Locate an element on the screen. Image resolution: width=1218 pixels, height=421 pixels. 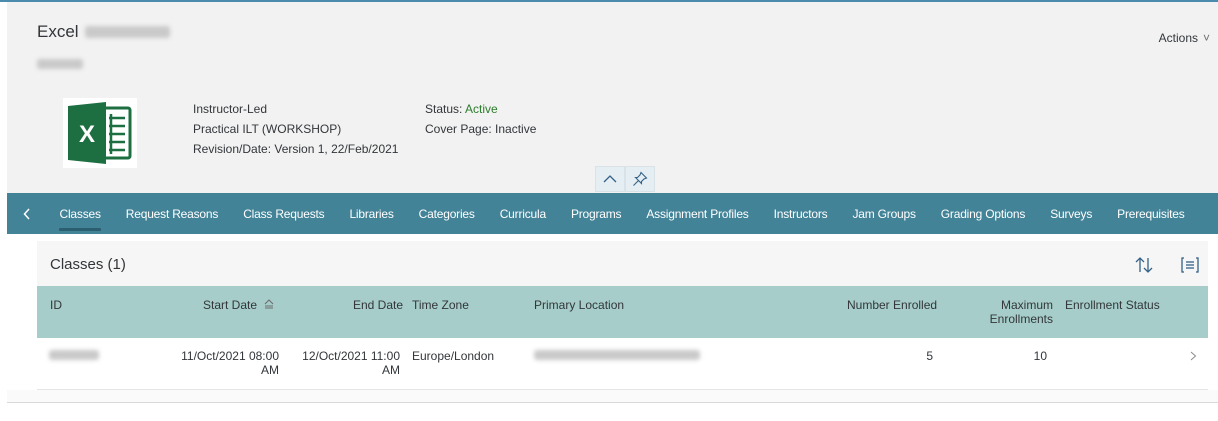
tab-class-requests: Class Requests is located at coordinates (284, 213).